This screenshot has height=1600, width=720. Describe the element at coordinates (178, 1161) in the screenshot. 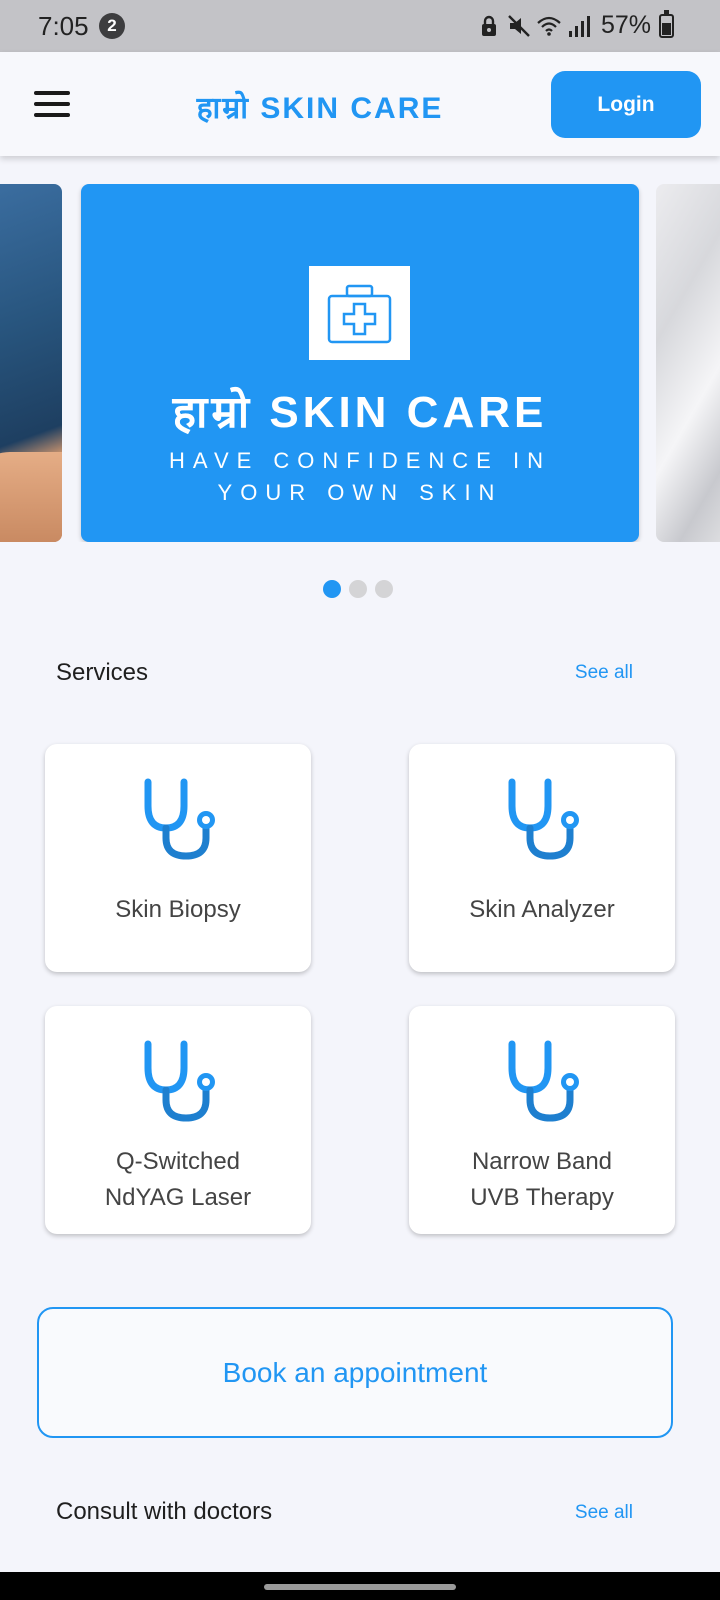

I see `service-card-label-line1: Q-Switched` at that location.